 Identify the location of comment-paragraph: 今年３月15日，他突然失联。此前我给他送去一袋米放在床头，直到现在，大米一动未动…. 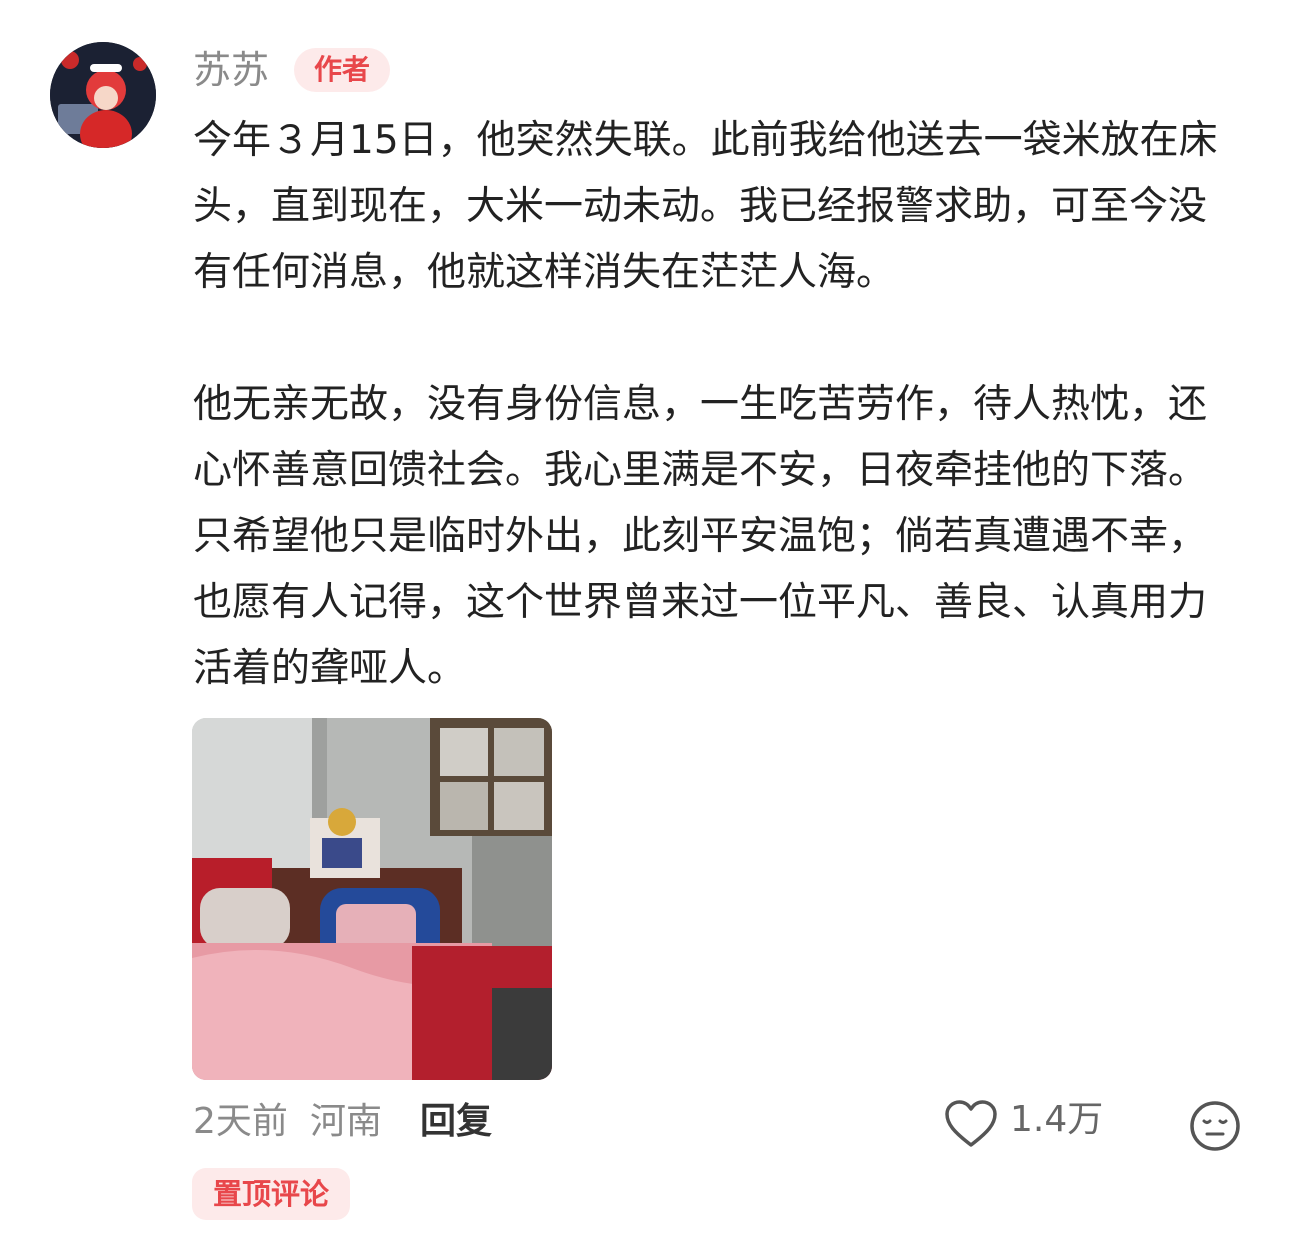
(705, 206).